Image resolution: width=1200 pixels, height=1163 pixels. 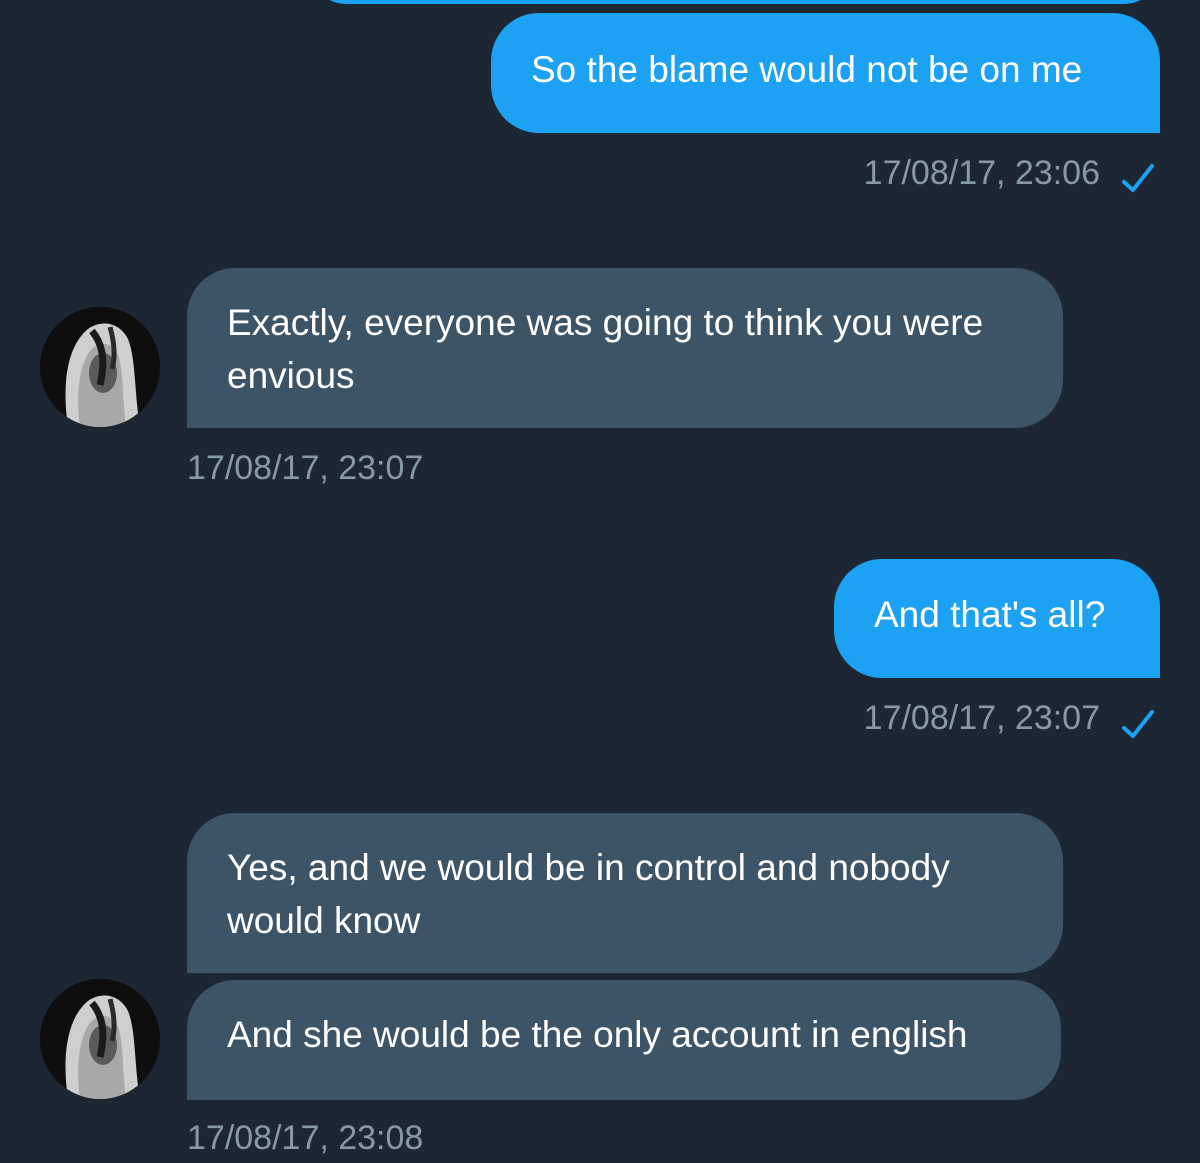 I want to click on previous-message-bubble-edge, so click(x=735, y=2).